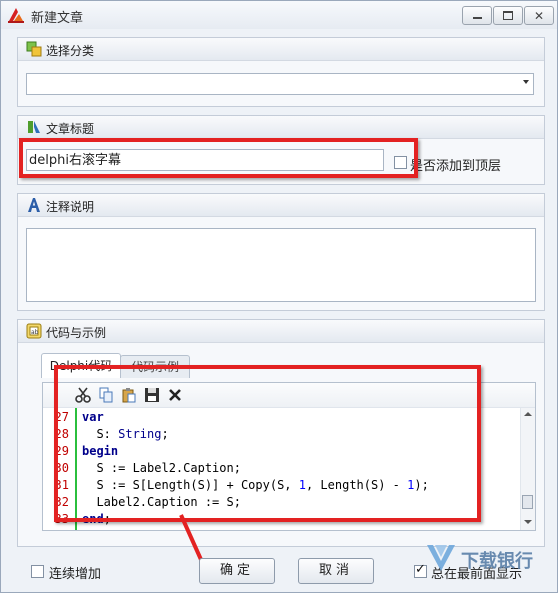 The image size is (558, 593). I want to click on category-section: 选择分类, so click(281, 72).